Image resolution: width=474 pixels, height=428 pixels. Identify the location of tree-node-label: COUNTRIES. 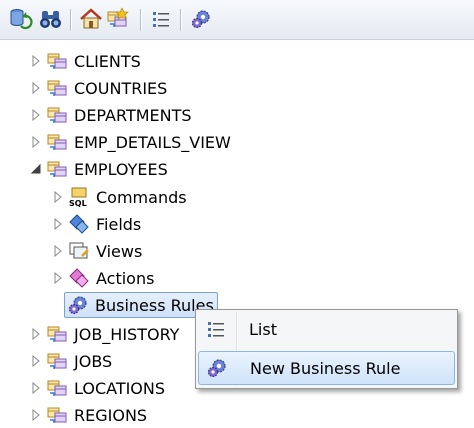
(121, 88).